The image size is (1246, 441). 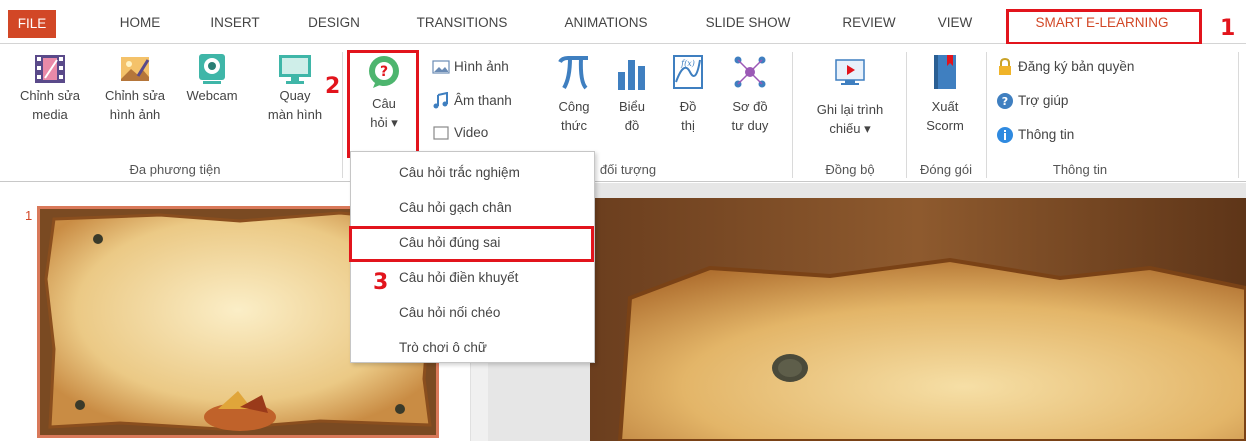 I want to click on edit-image-button: Chỉnh sửa hình ảnh, so click(x=135, y=88).